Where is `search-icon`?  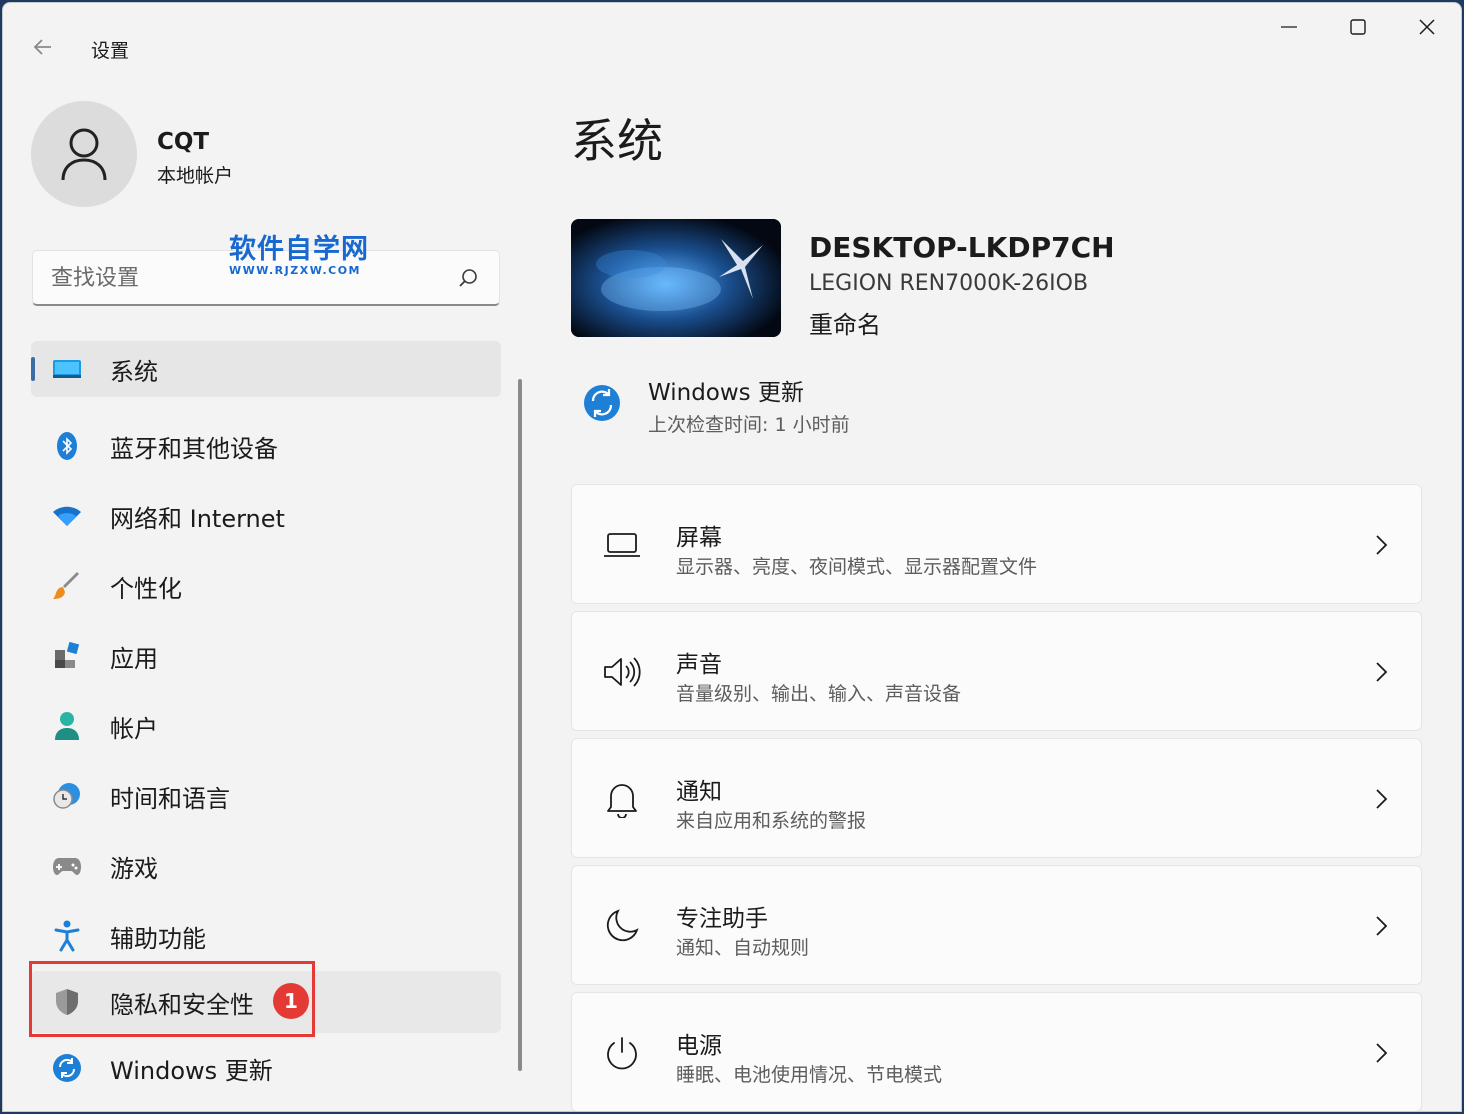 search-icon is located at coordinates (468, 278).